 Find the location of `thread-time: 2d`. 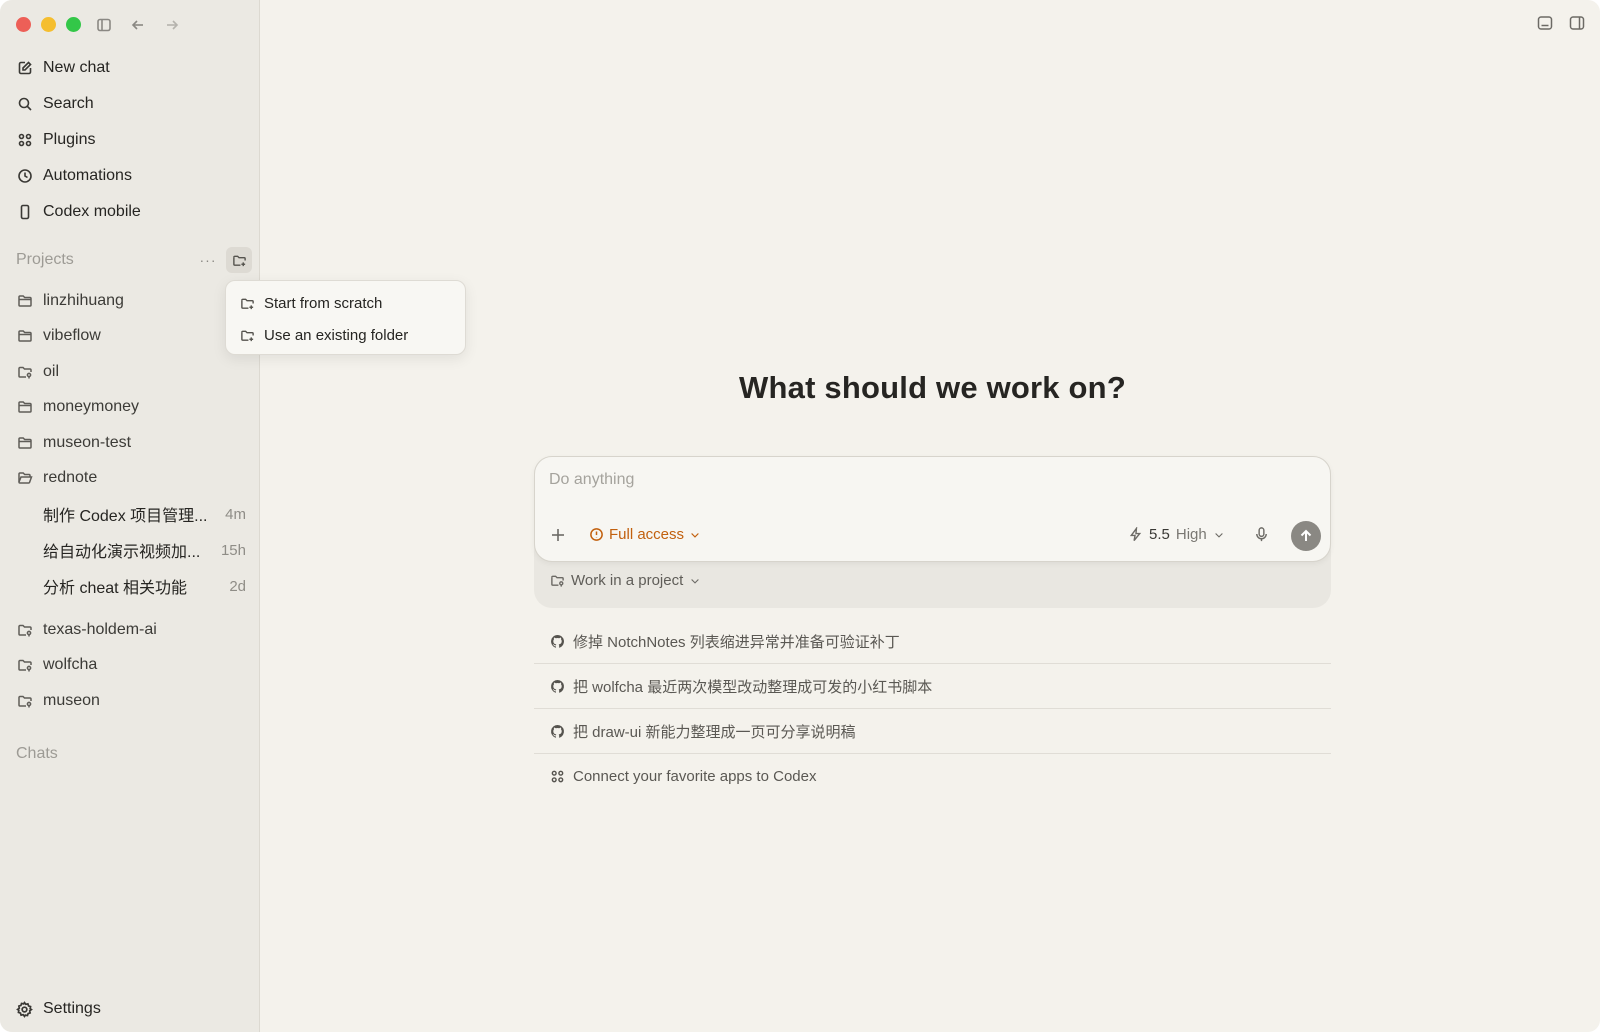

thread-time: 2d is located at coordinates (237, 586).